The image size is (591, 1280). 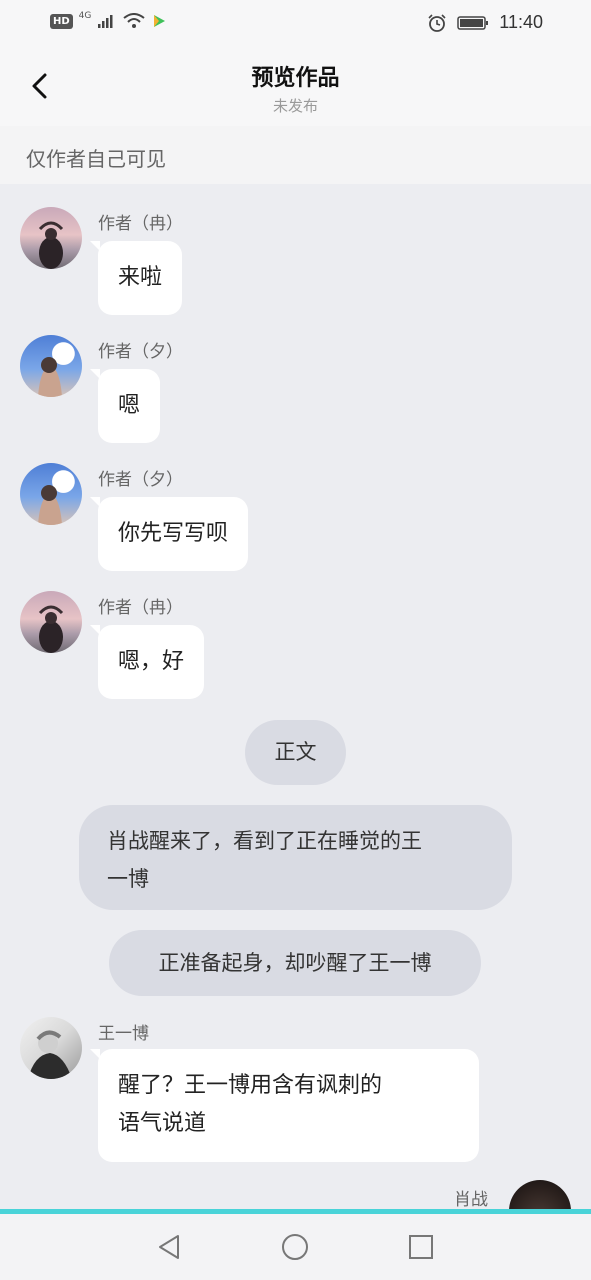 What do you see at coordinates (295, 752) in the screenshot?
I see `section-label: 正文` at bounding box center [295, 752].